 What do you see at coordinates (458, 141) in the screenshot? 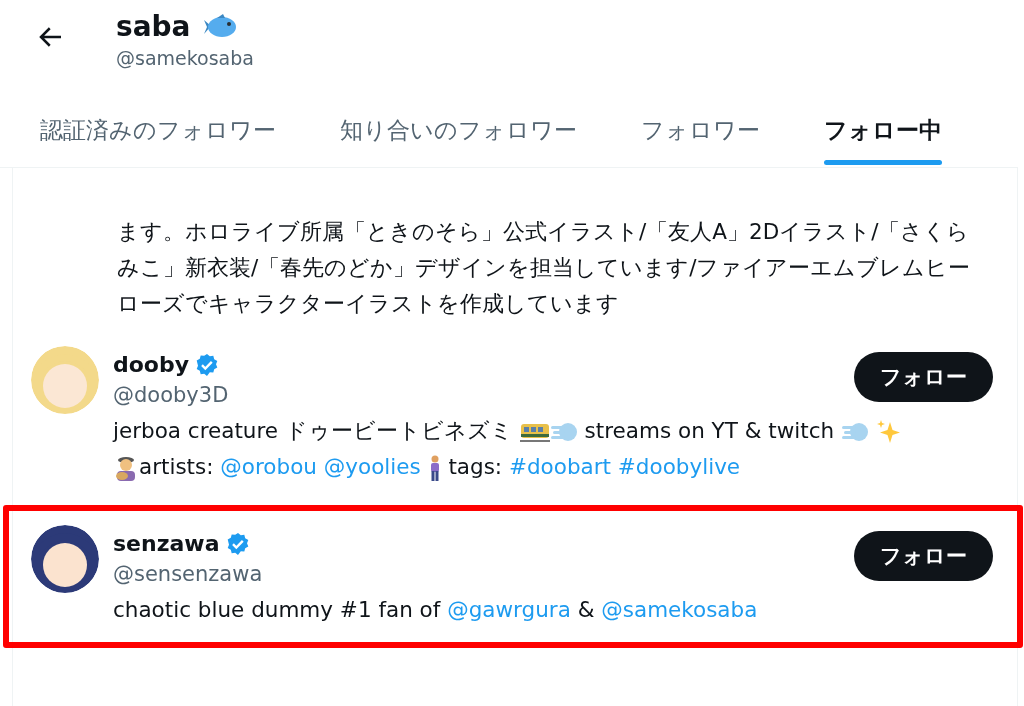
I see `tab: 知り合いのフォロワー` at bounding box center [458, 141].